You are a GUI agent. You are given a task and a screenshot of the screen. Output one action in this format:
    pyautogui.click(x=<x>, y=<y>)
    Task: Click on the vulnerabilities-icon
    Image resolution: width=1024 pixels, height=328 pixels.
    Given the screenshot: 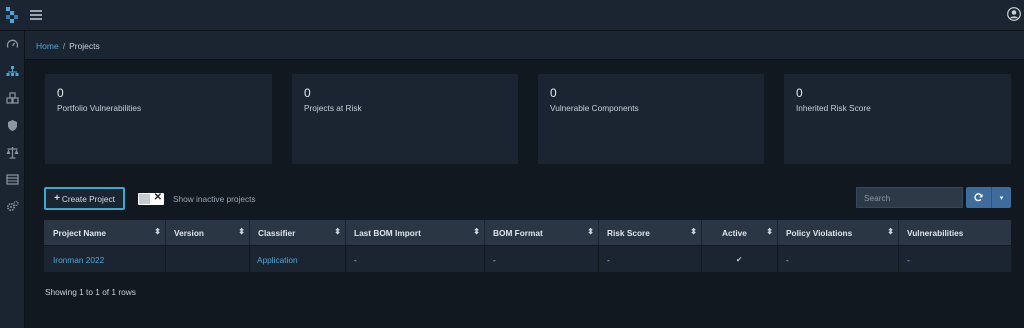 What is the action you would take?
    pyautogui.click(x=12, y=125)
    